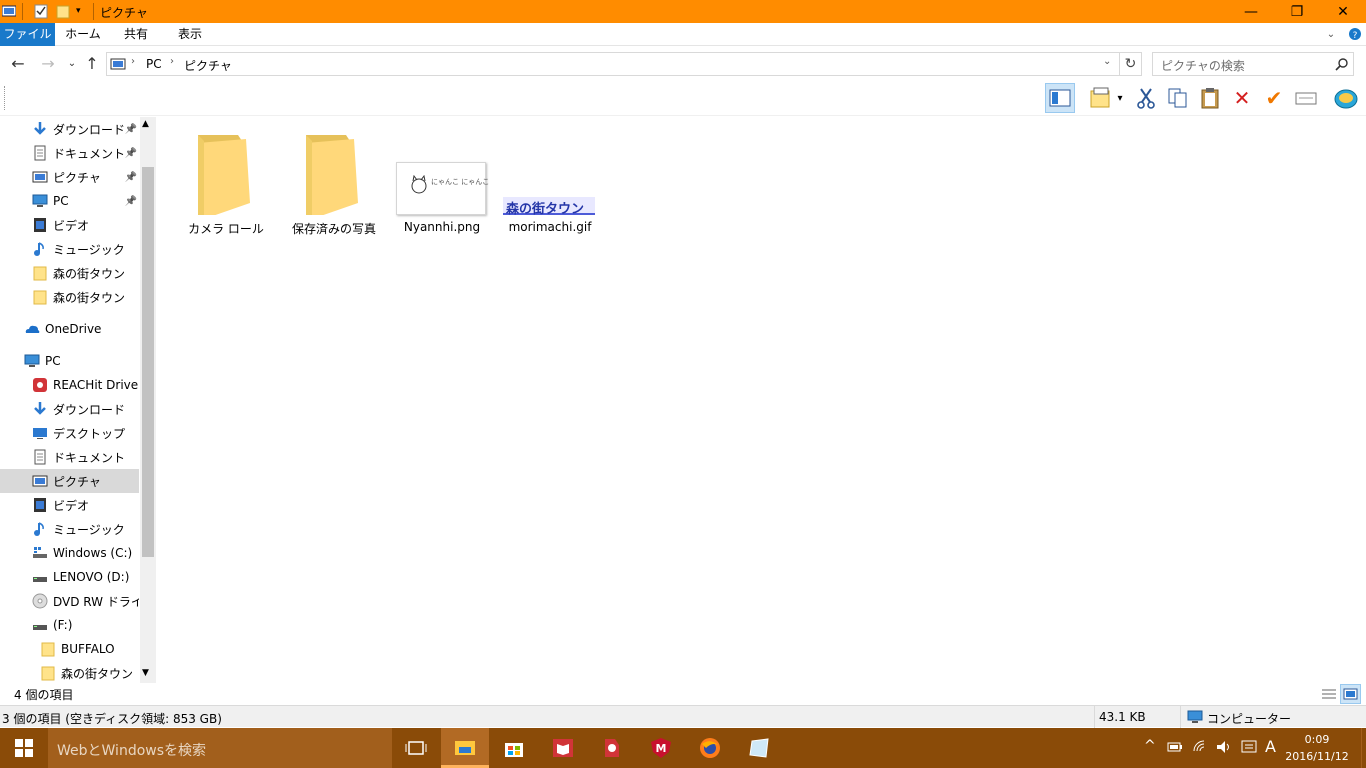 The width and height of the screenshot is (1366, 768). I want to click on paste-icon, so click(1210, 98).